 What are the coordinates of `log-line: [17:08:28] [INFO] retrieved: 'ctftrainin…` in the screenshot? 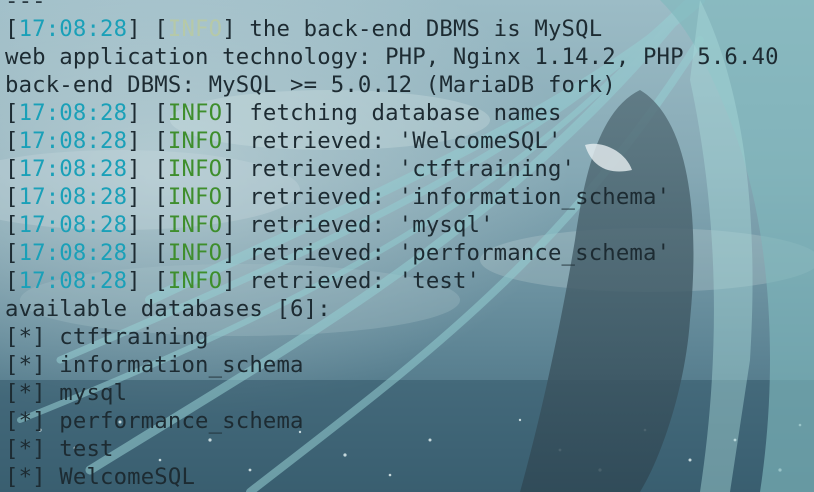 It's located at (290, 169).